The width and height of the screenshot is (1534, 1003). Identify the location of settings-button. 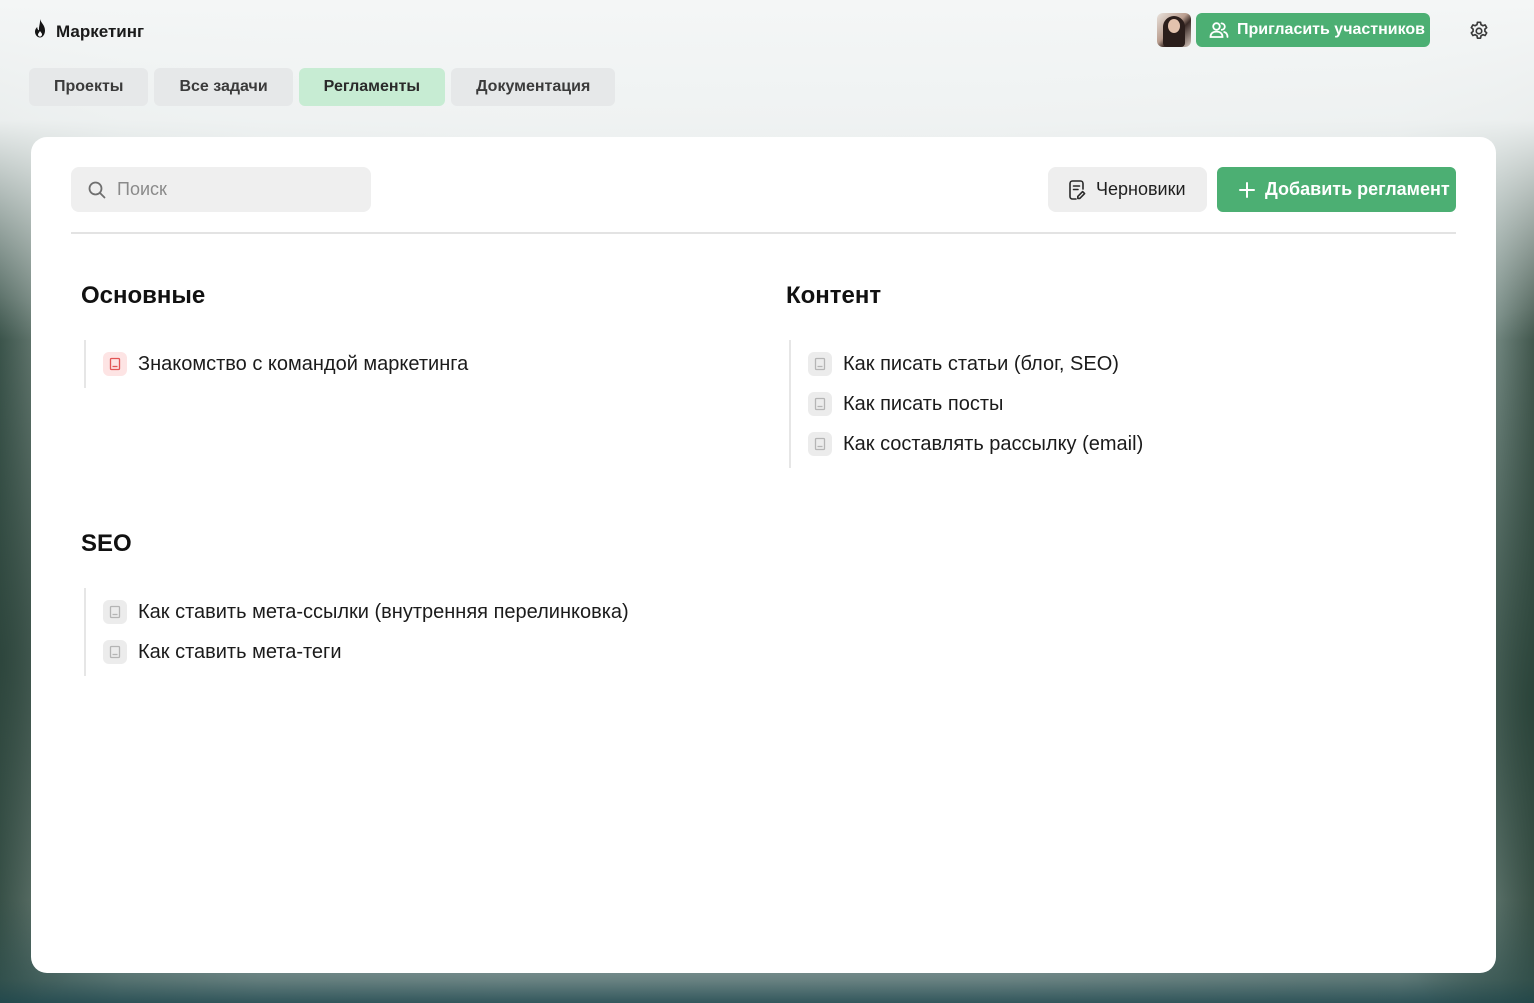
(1479, 31).